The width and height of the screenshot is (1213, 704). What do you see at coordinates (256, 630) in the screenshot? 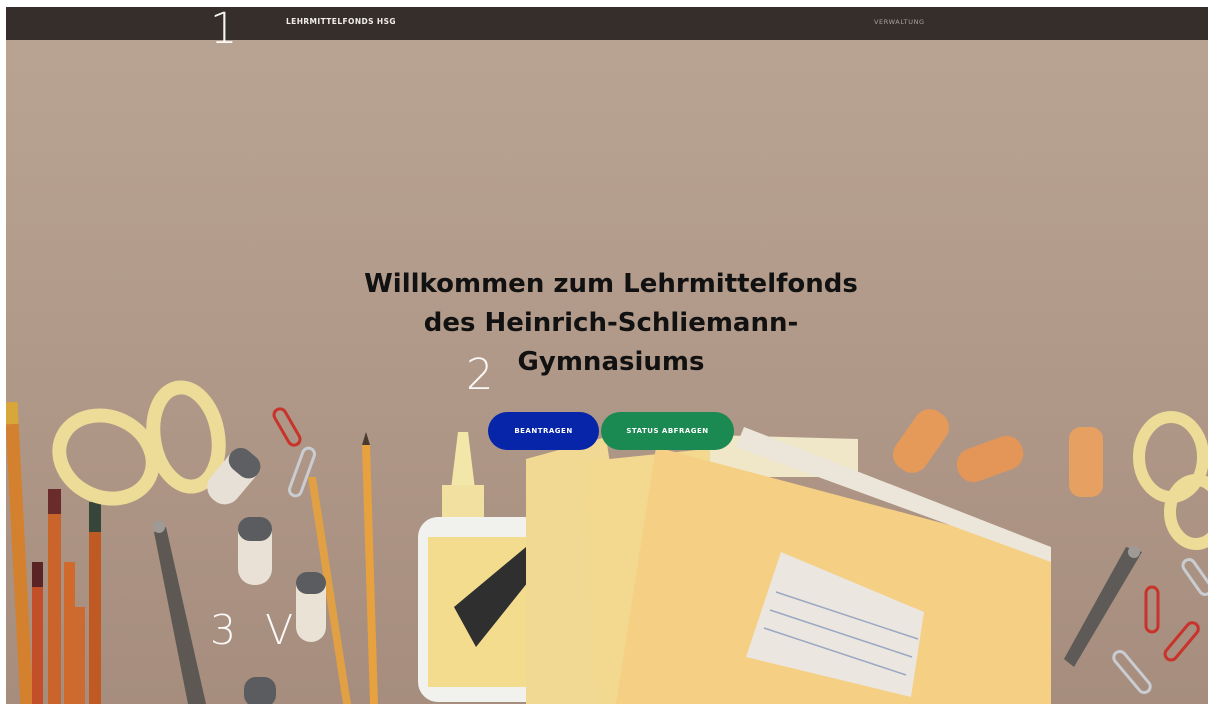
I see `annotation-marker-3: 3 V` at bounding box center [256, 630].